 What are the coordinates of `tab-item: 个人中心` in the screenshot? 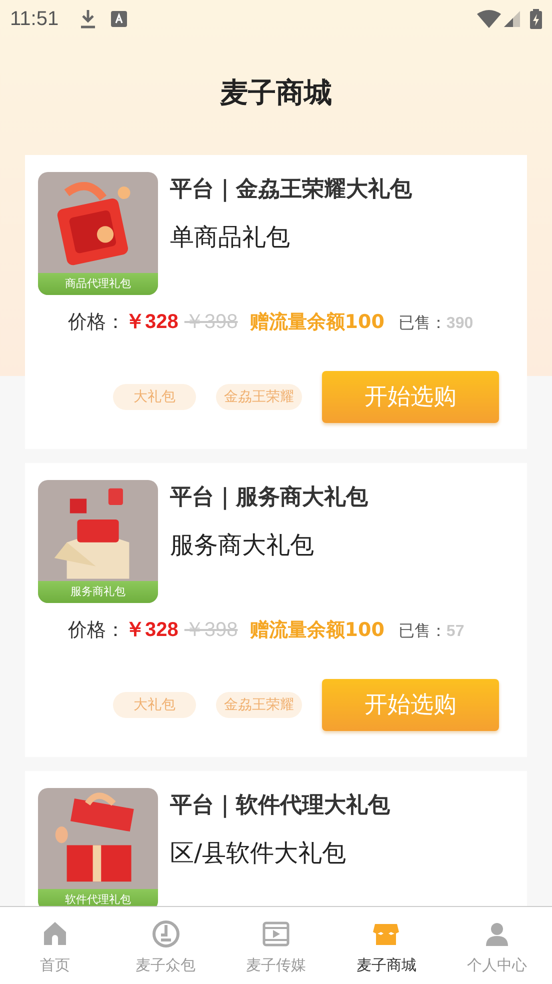 It's located at (497, 945).